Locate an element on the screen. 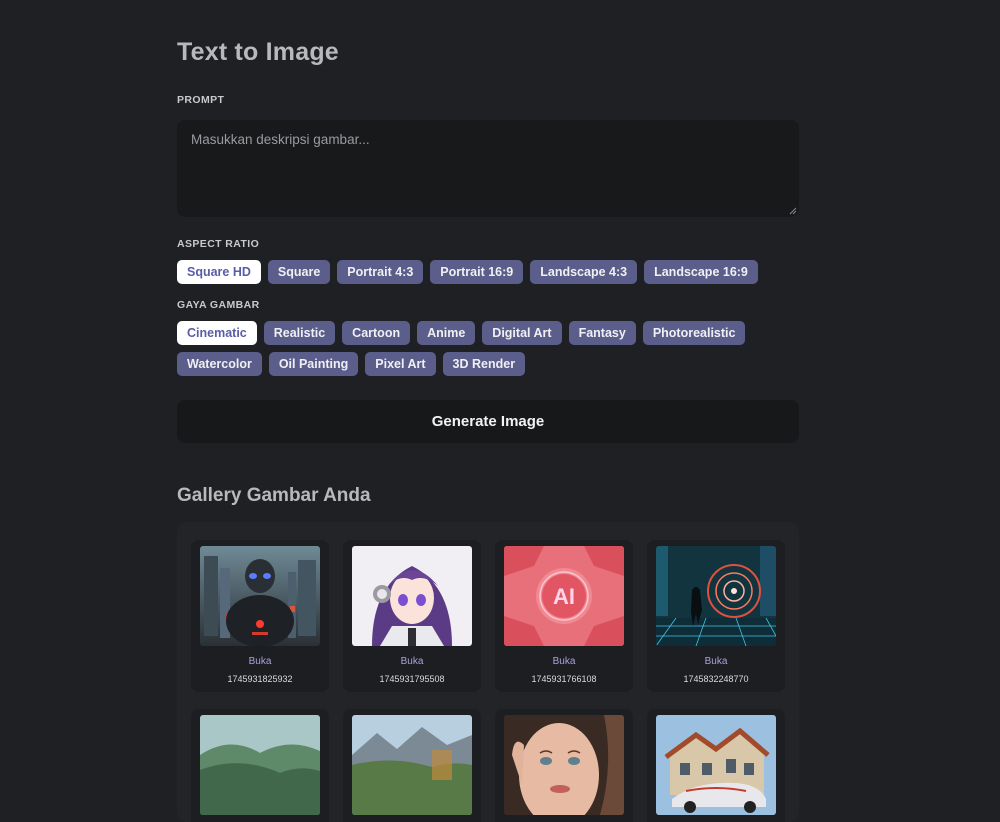  gallery-thumbnail-woman is located at coordinates (564, 765).